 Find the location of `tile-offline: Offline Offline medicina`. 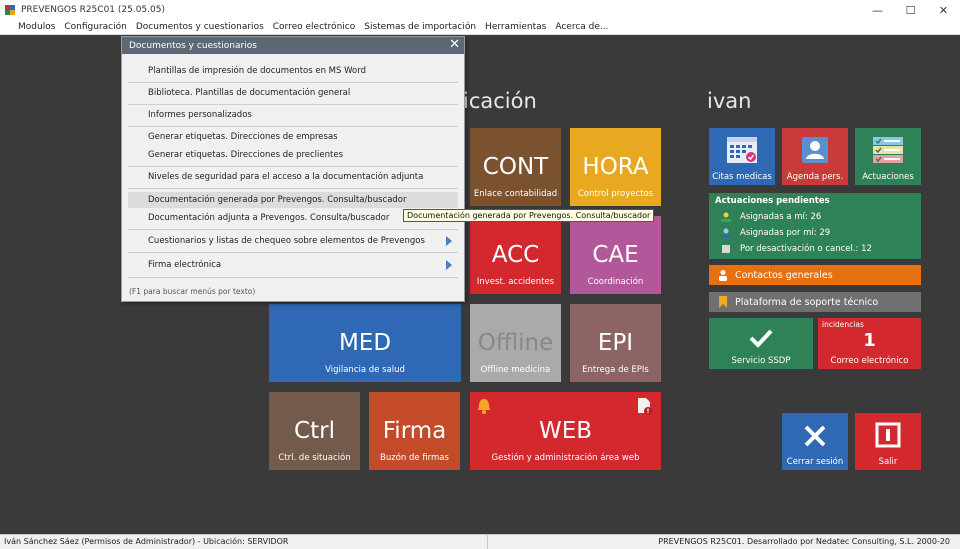

tile-offline: Offline Offline medicina is located at coordinates (515, 343).